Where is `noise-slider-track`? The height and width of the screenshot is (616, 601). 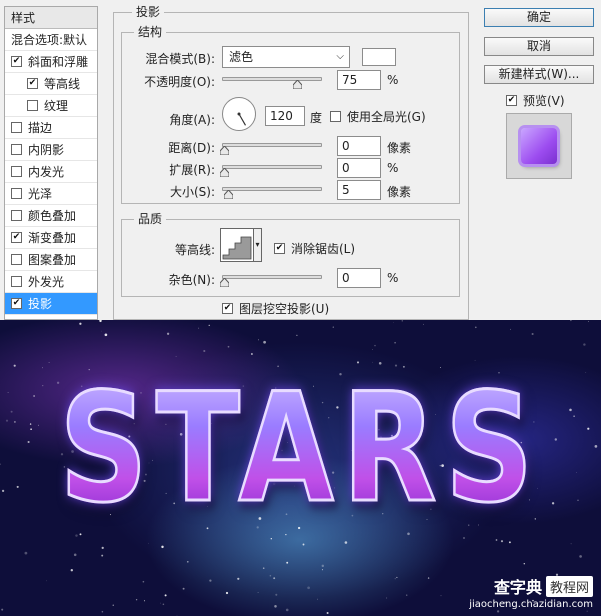 noise-slider-track is located at coordinates (272, 277).